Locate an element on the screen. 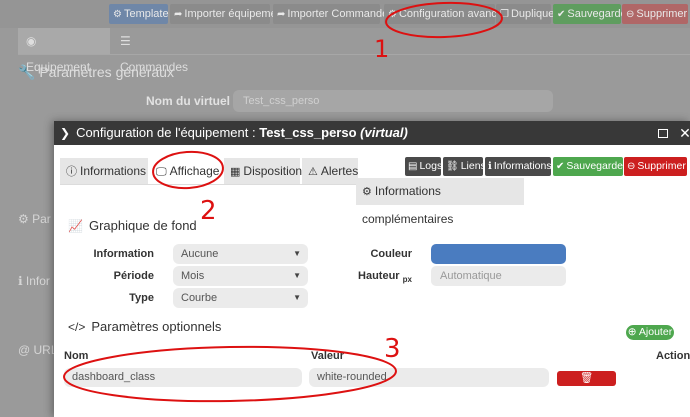 This screenshot has height=417, width=690. color-picker is located at coordinates (498, 254).